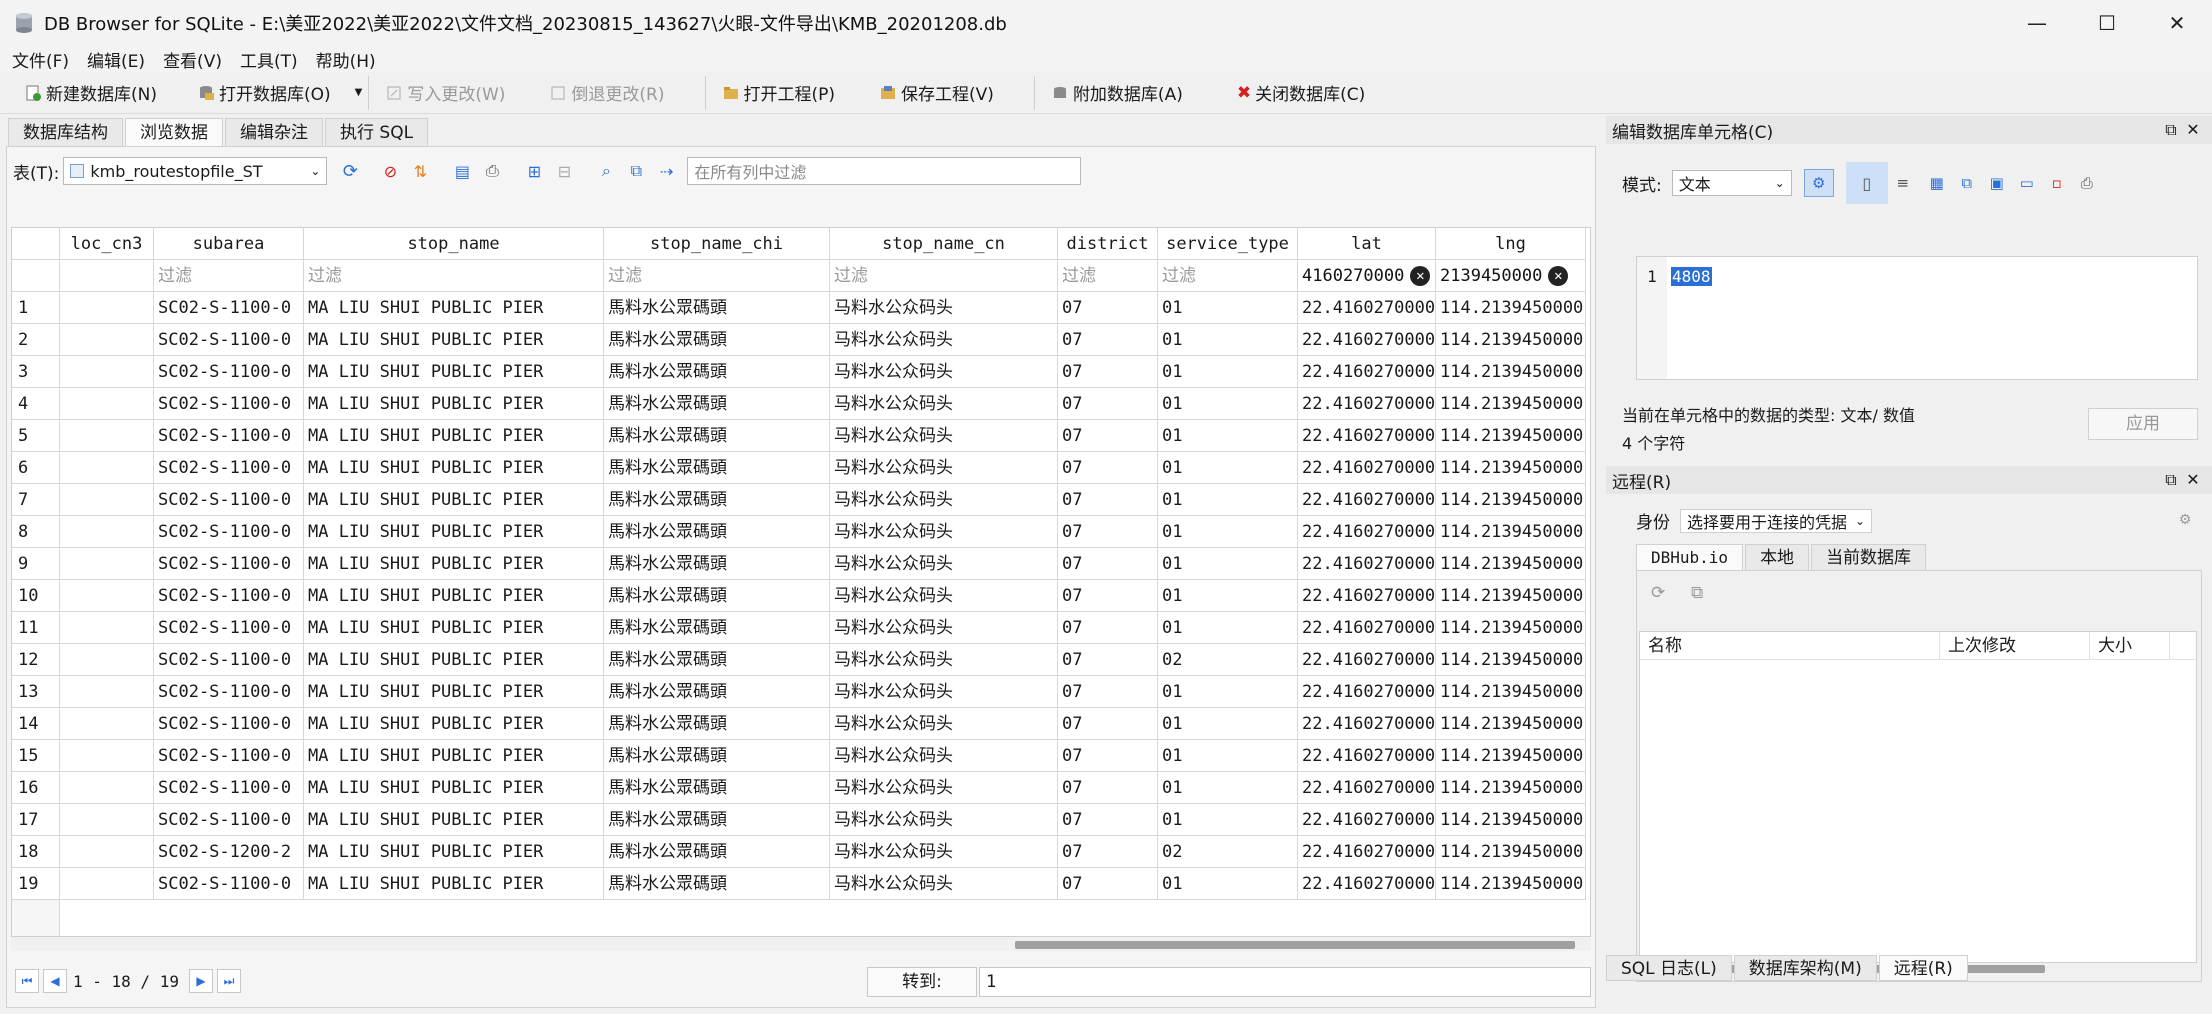  Describe the element at coordinates (359, 92) in the screenshot. I see `open-database-dropdown-icon: ▼` at that location.